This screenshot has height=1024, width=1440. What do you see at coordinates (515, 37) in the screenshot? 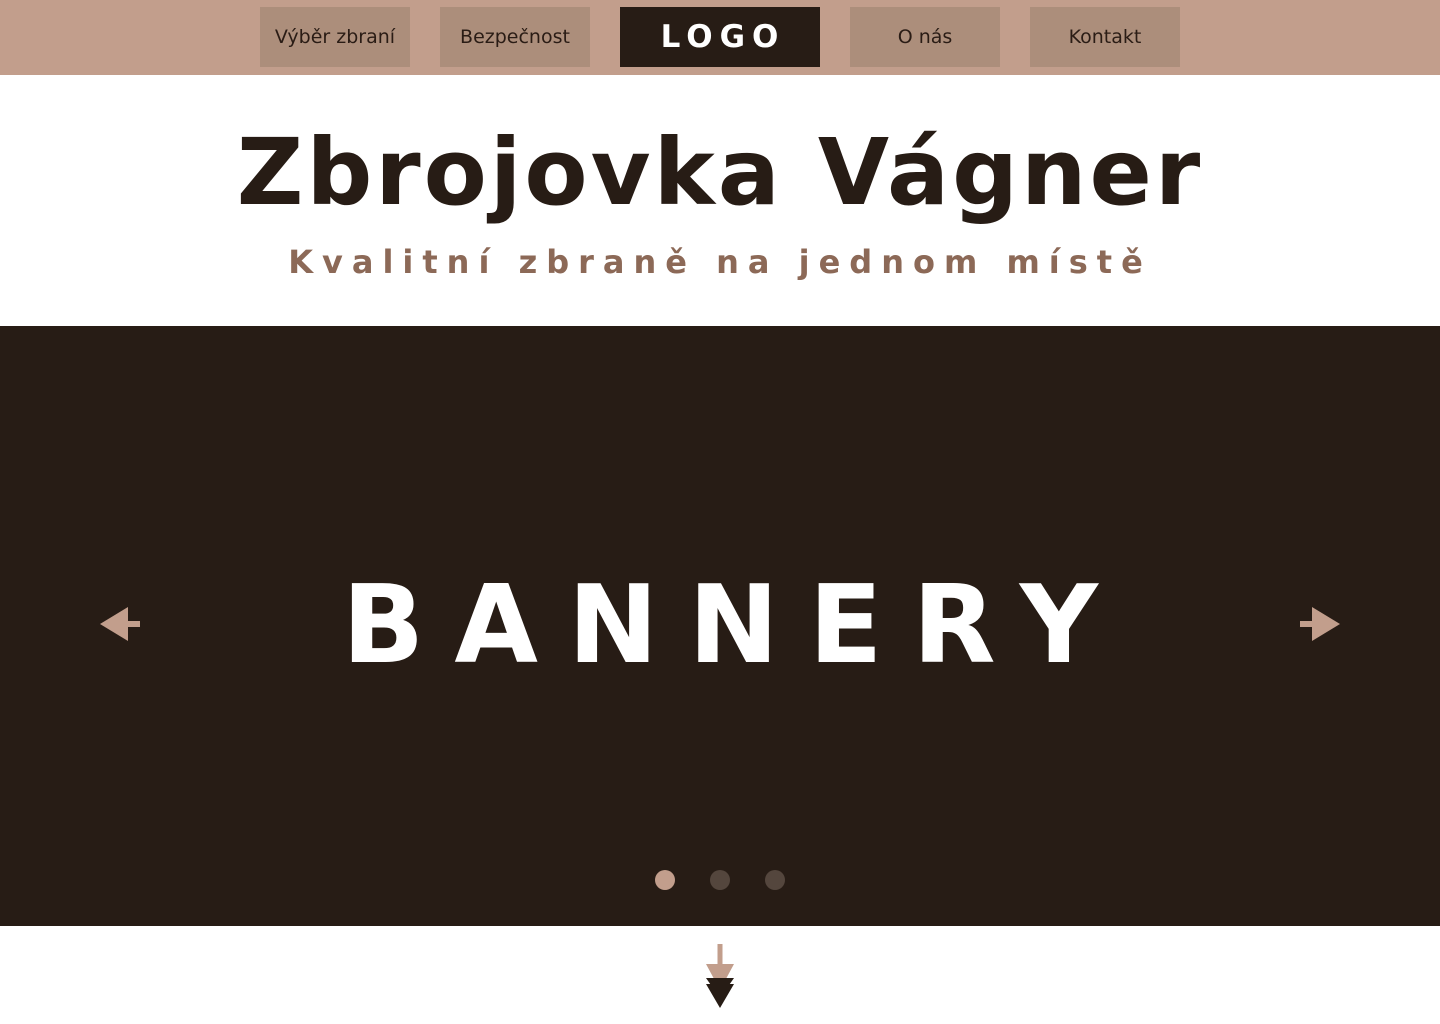
I see `nav-safety-button: Bezpečnost` at bounding box center [515, 37].